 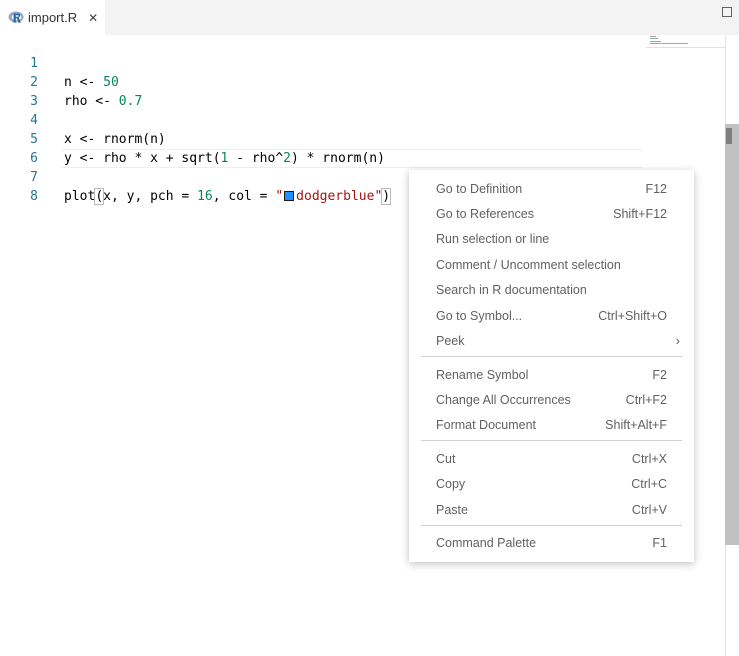 I want to click on code-line: 6, so click(x=15, y=139).